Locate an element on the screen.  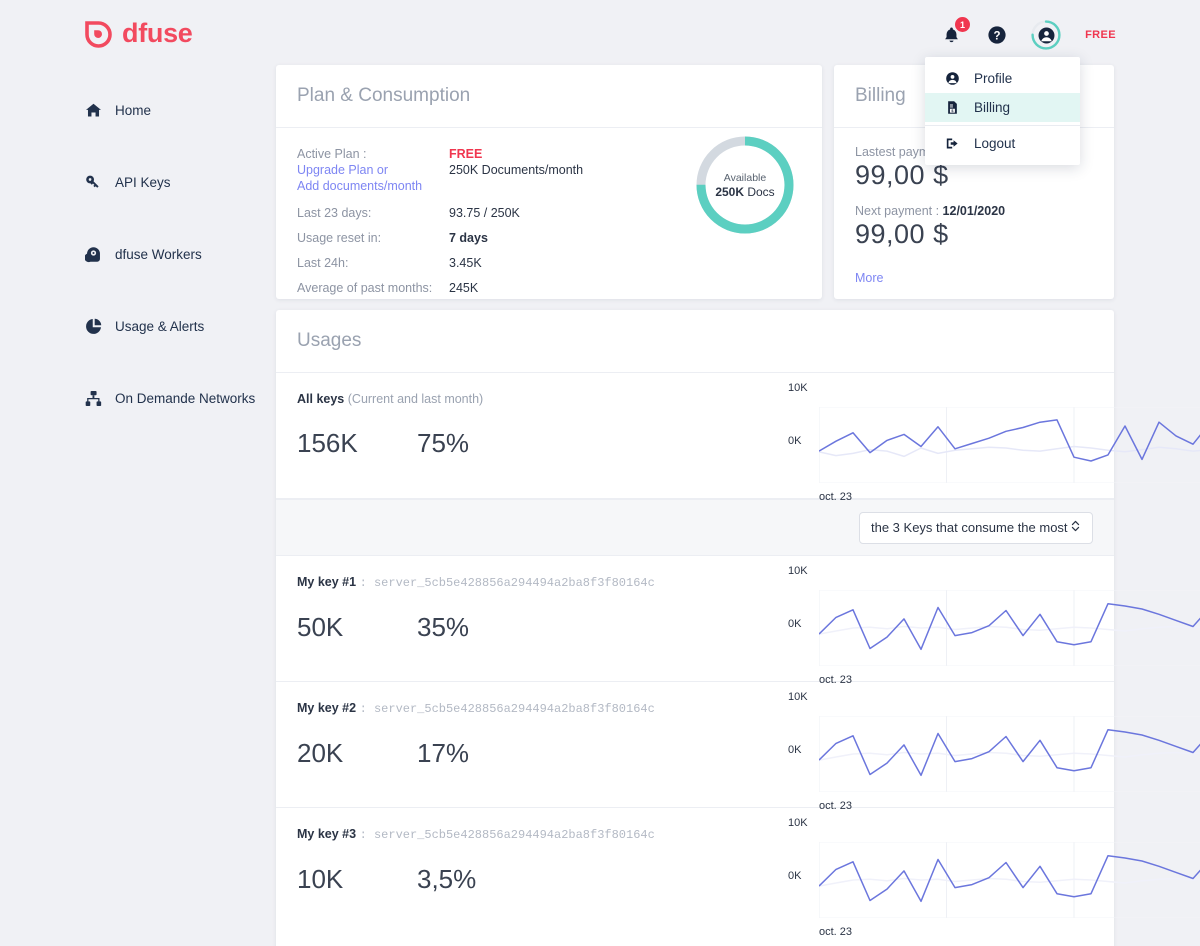
sidebar-item-label: Home is located at coordinates (133, 110).